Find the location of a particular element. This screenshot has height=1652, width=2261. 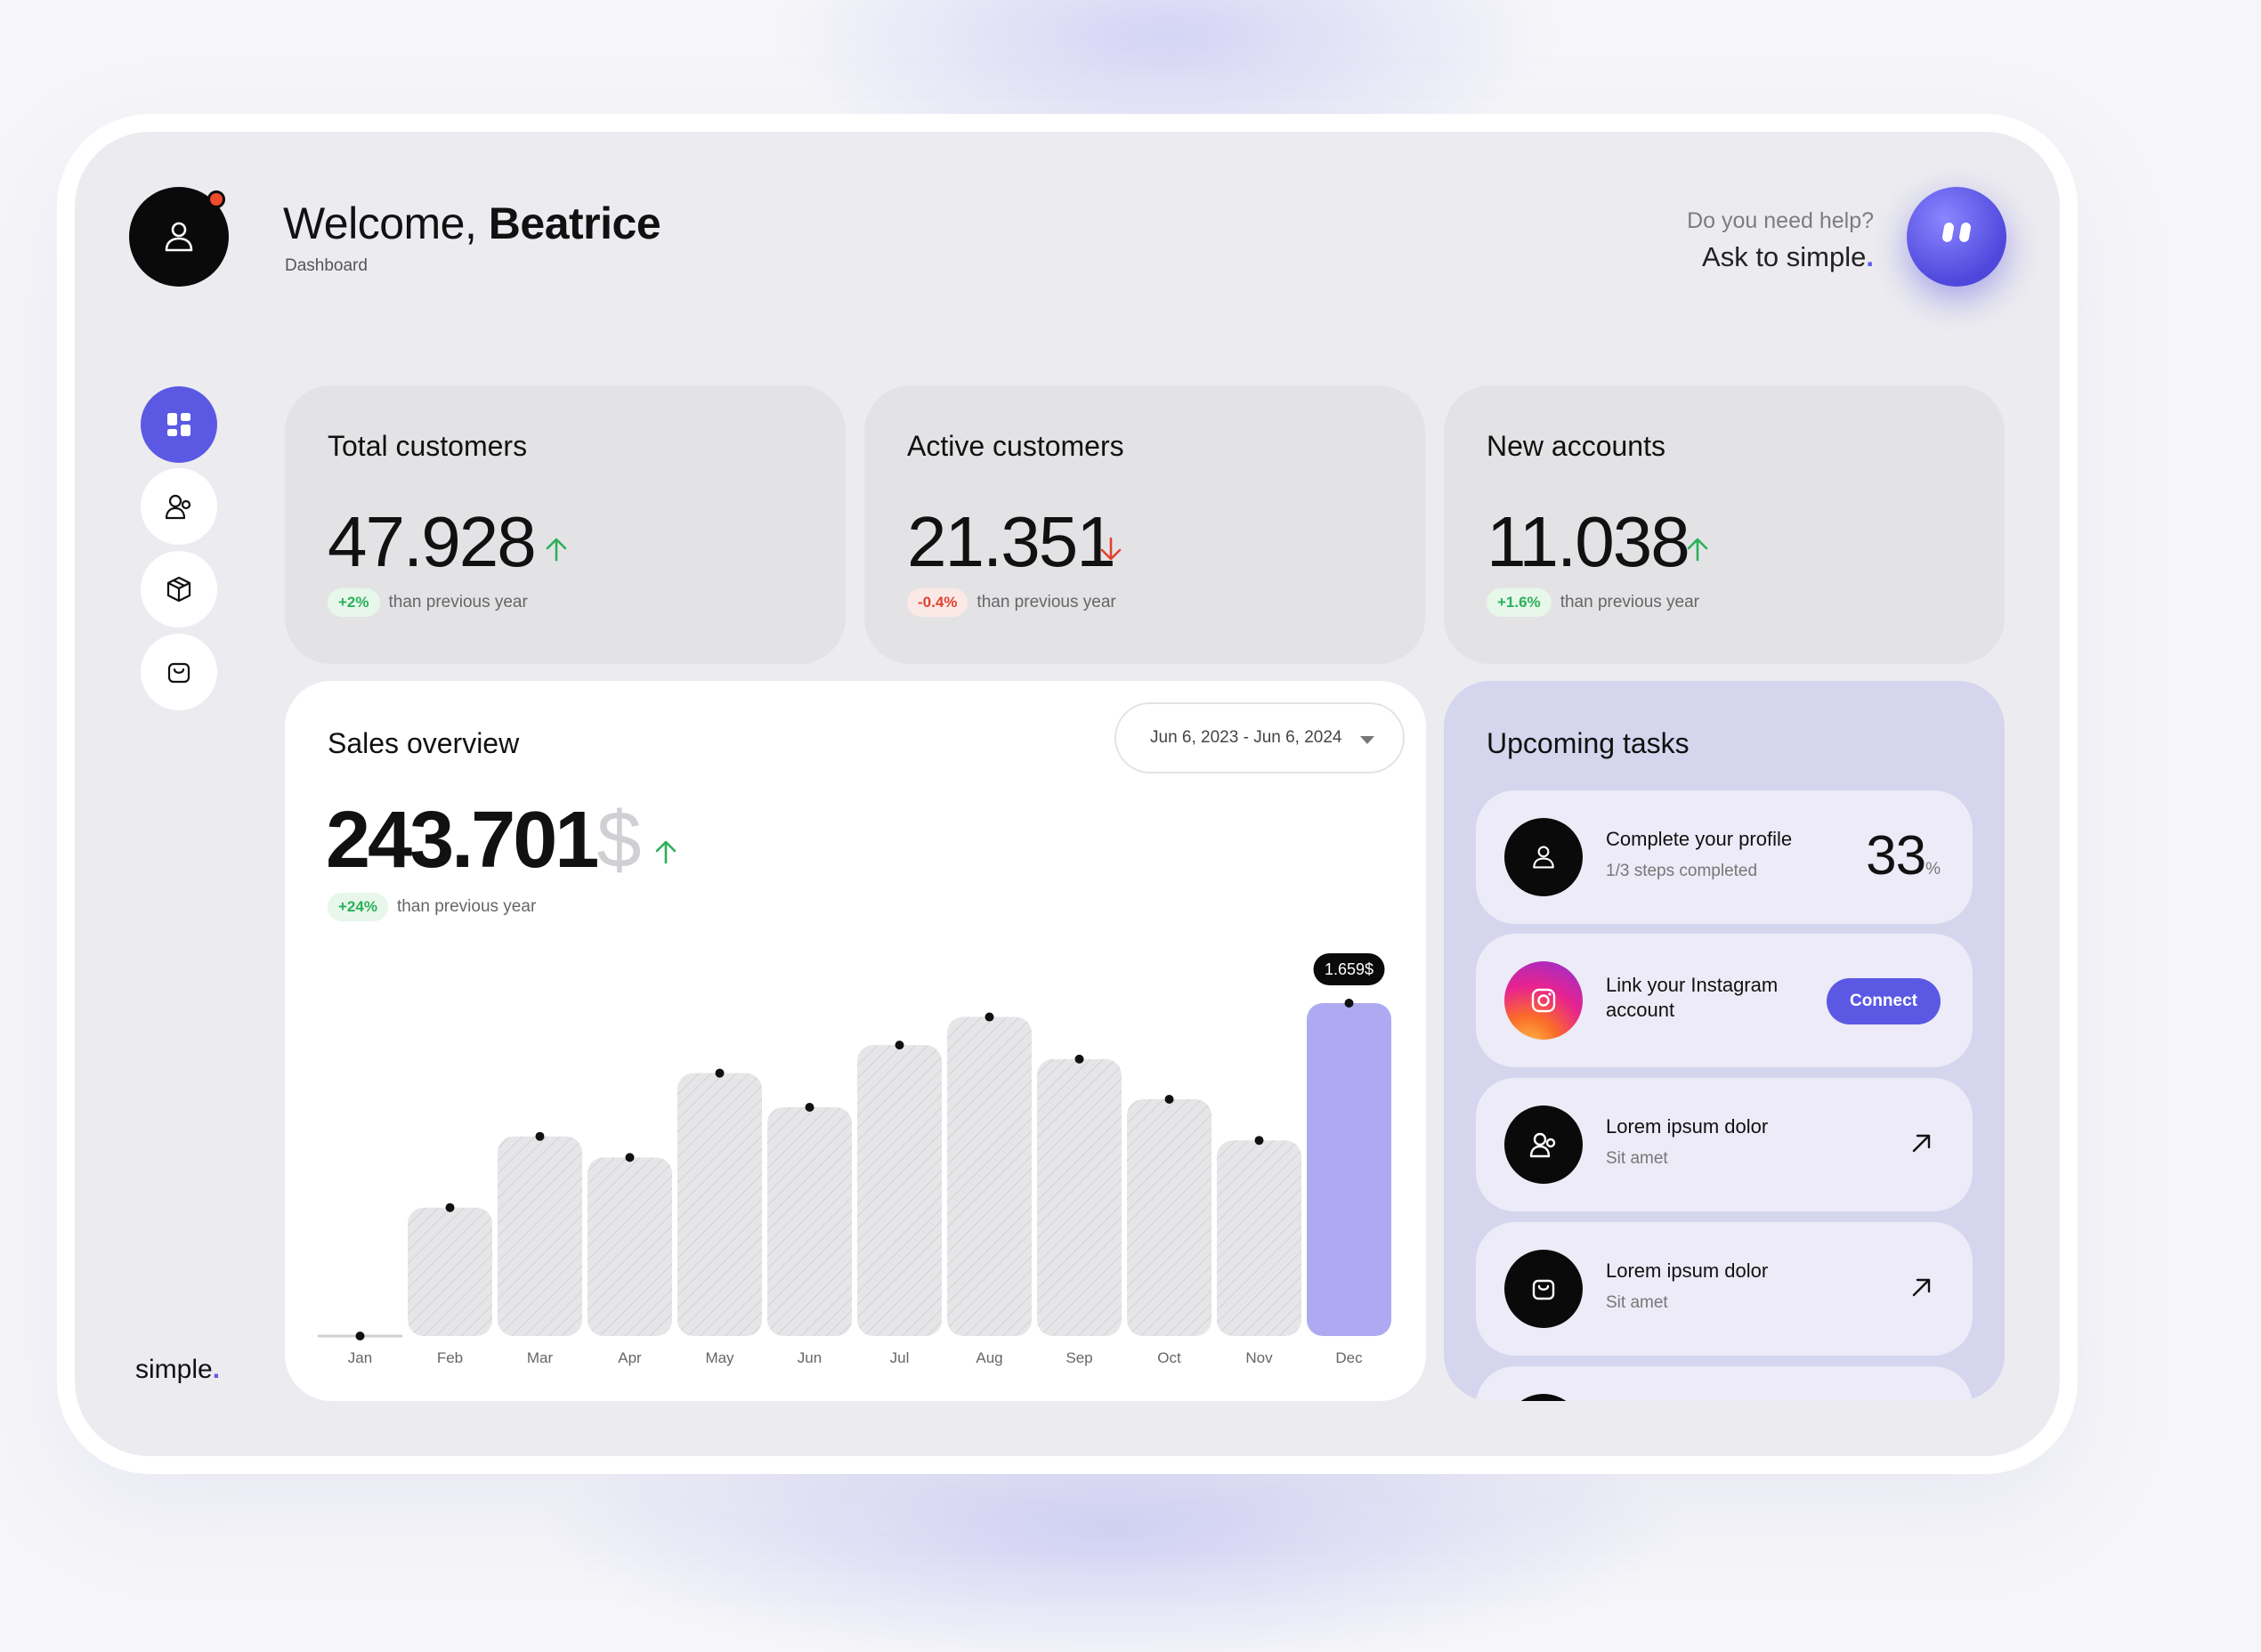

chart-tick-label: Jan is located at coordinates (360, 1357).